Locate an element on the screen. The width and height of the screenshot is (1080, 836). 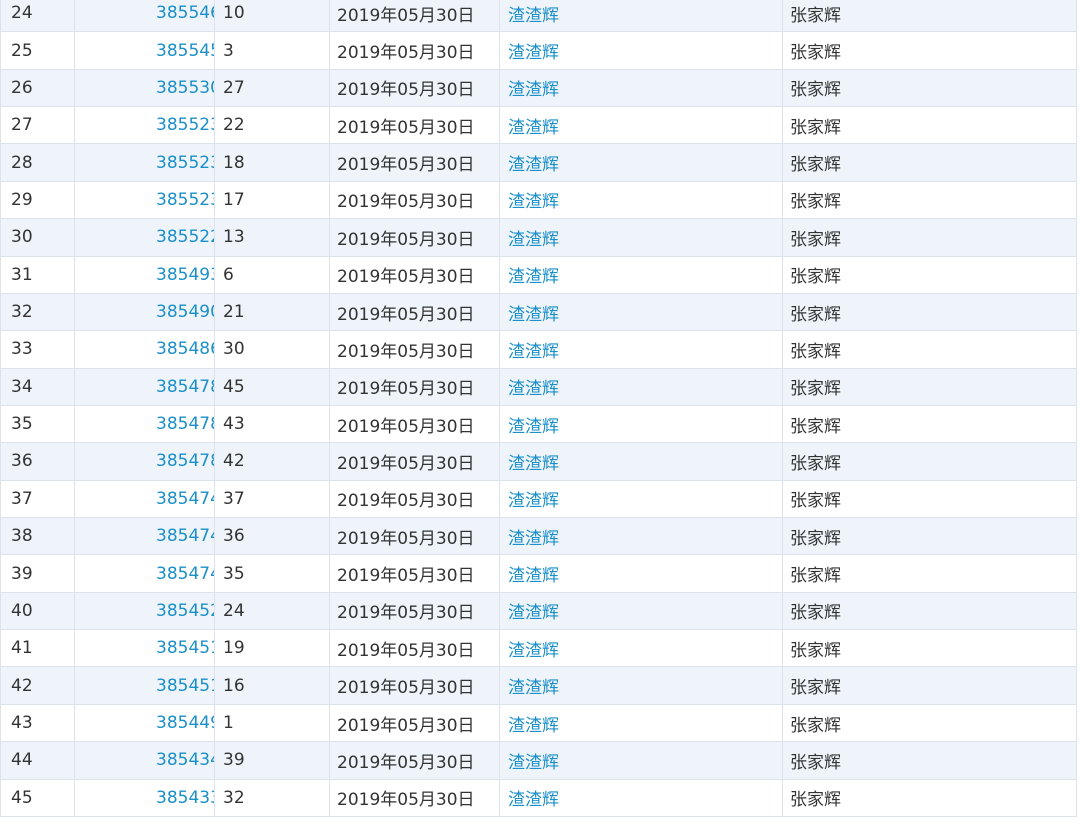
record-id-link: 38547886 is located at coordinates (144, 386).